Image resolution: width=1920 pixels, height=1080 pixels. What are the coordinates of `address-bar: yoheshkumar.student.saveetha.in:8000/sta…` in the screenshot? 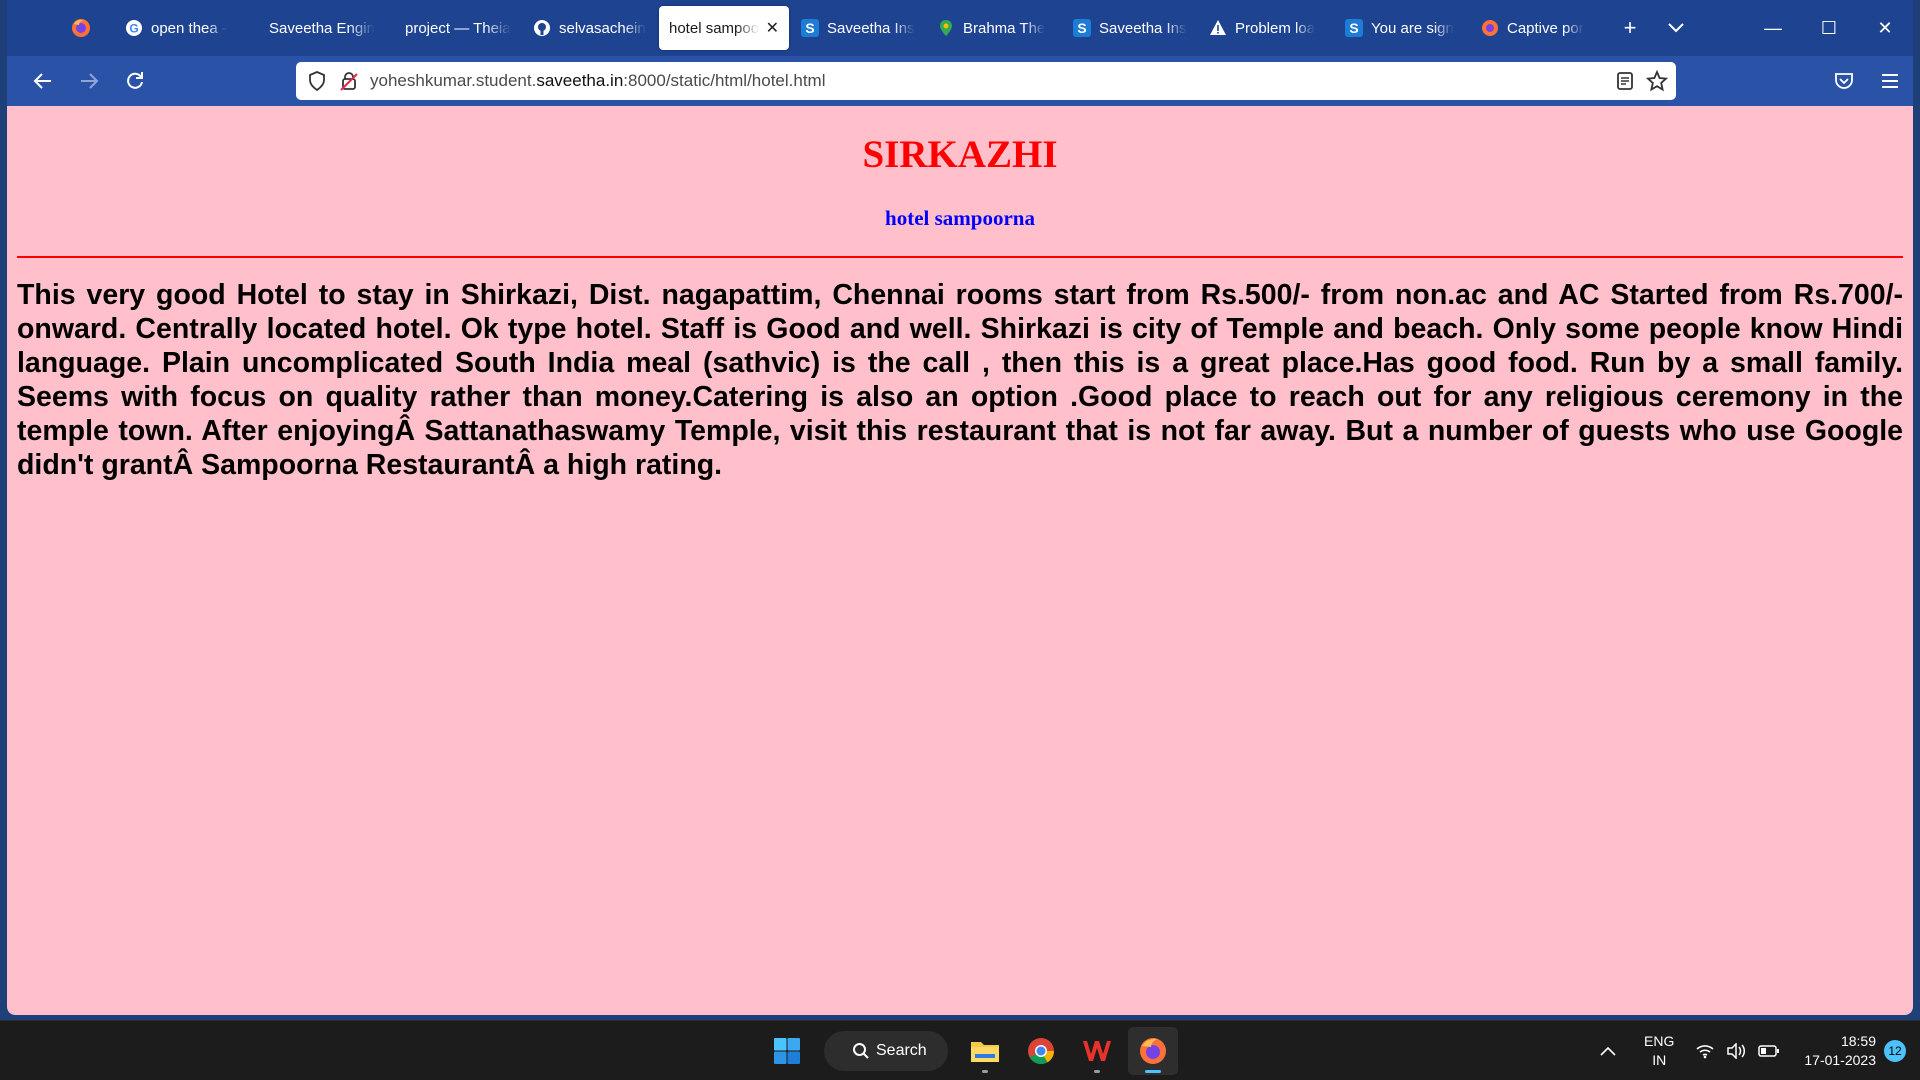 It's located at (986, 81).